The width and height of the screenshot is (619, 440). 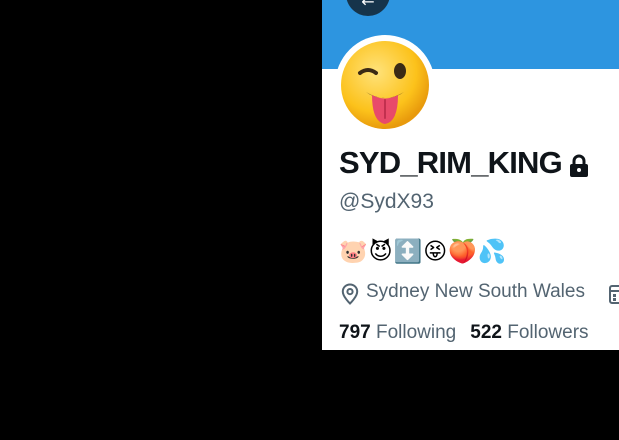 What do you see at coordinates (579, 165) in the screenshot?
I see `lock-icon` at bounding box center [579, 165].